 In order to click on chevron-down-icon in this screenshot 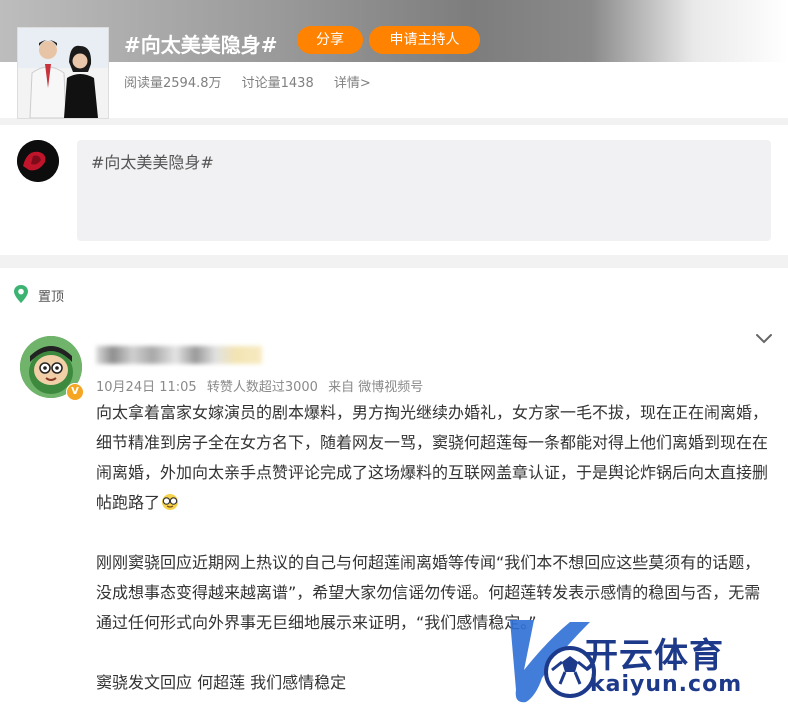, I will do `click(764, 338)`.